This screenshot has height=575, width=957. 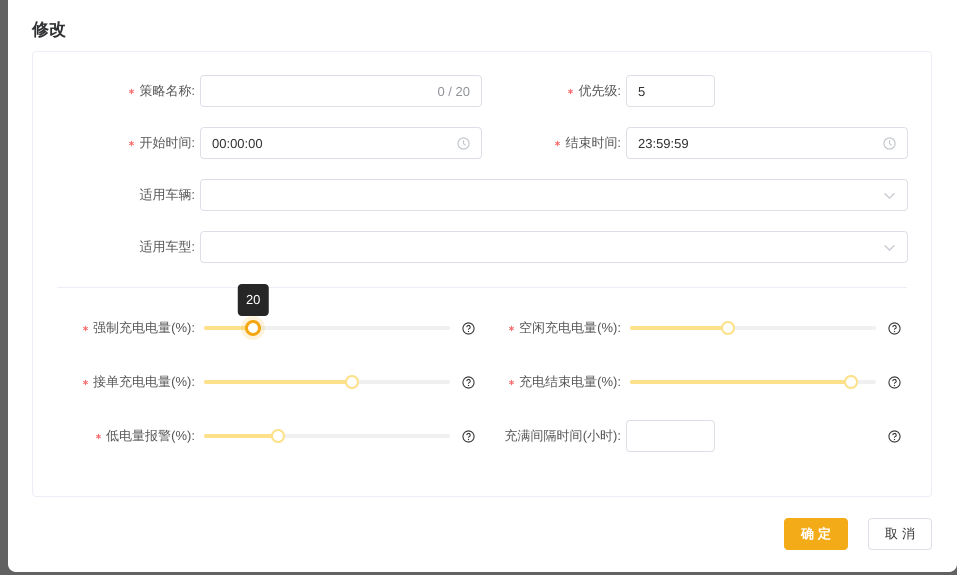 What do you see at coordinates (570, 382) in the screenshot?
I see `field-label: 充电结束电量(%):` at bounding box center [570, 382].